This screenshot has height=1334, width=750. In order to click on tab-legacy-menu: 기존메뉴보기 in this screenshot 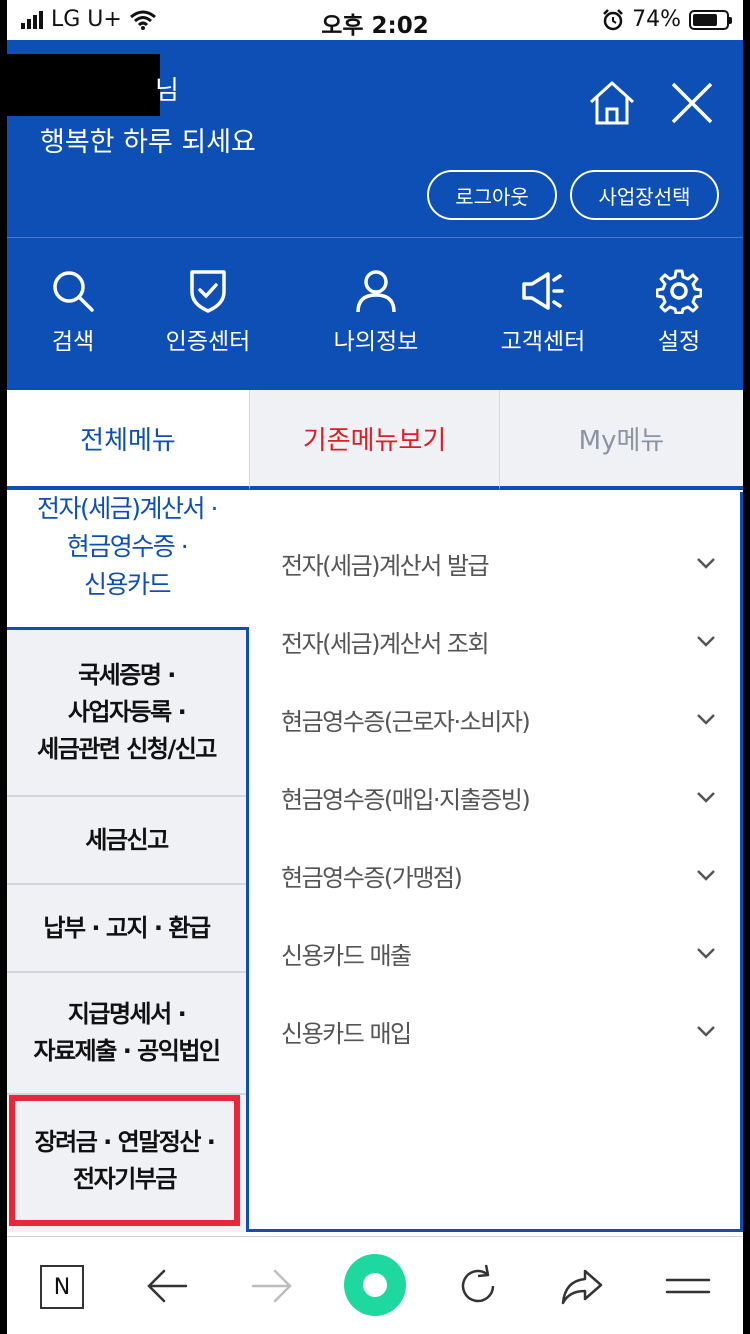, I will do `click(374, 440)`.